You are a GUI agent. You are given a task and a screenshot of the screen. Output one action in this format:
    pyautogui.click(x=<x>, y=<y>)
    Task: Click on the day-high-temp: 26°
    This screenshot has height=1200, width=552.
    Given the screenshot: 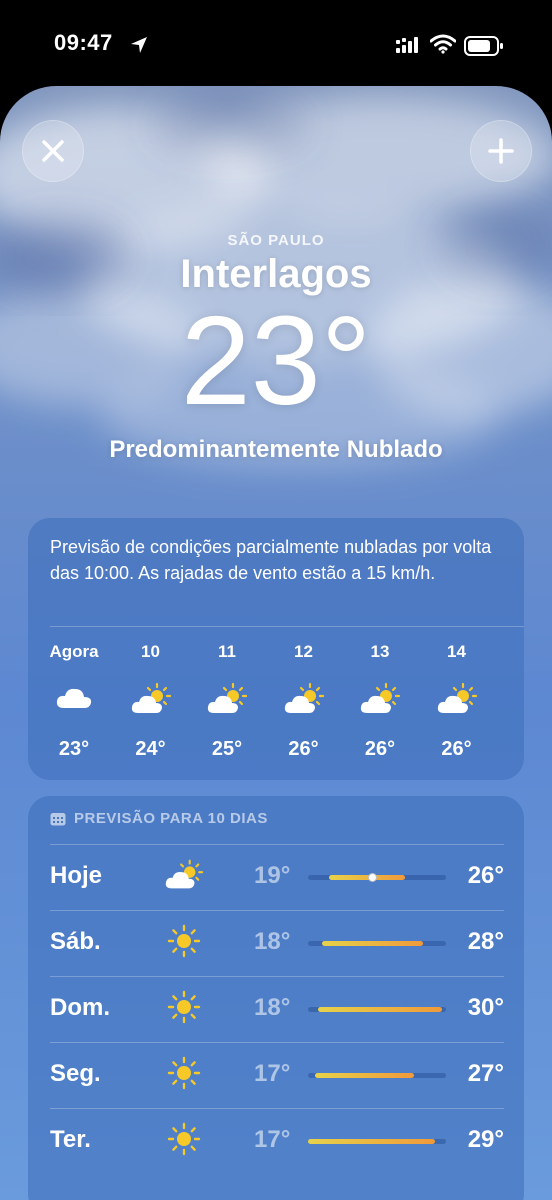 What is the action you would take?
    pyautogui.click(x=485, y=875)
    